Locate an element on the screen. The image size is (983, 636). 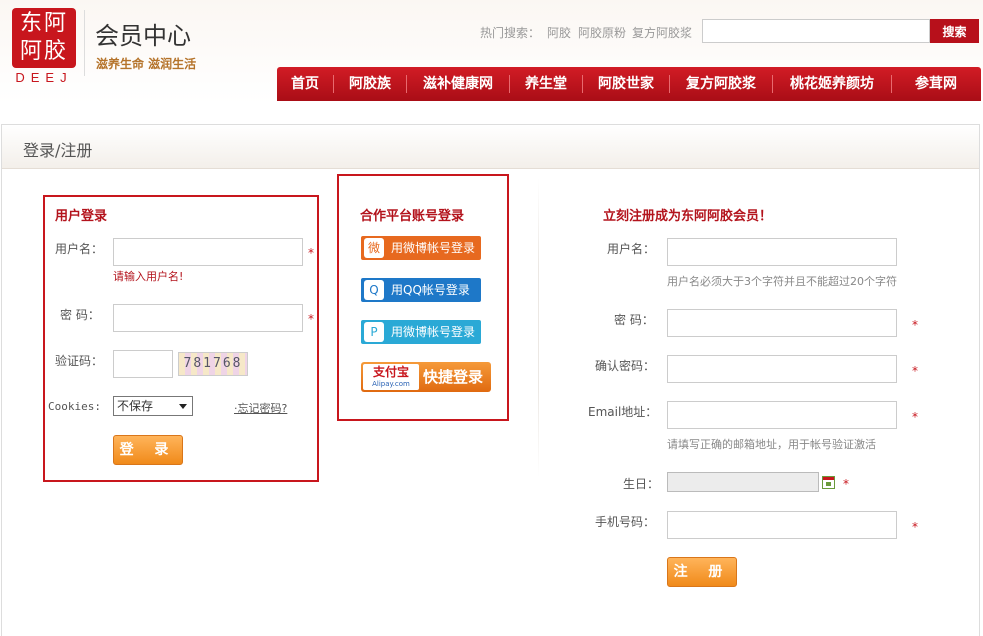
captcha-label: 验证码： is located at coordinates (79, 361).